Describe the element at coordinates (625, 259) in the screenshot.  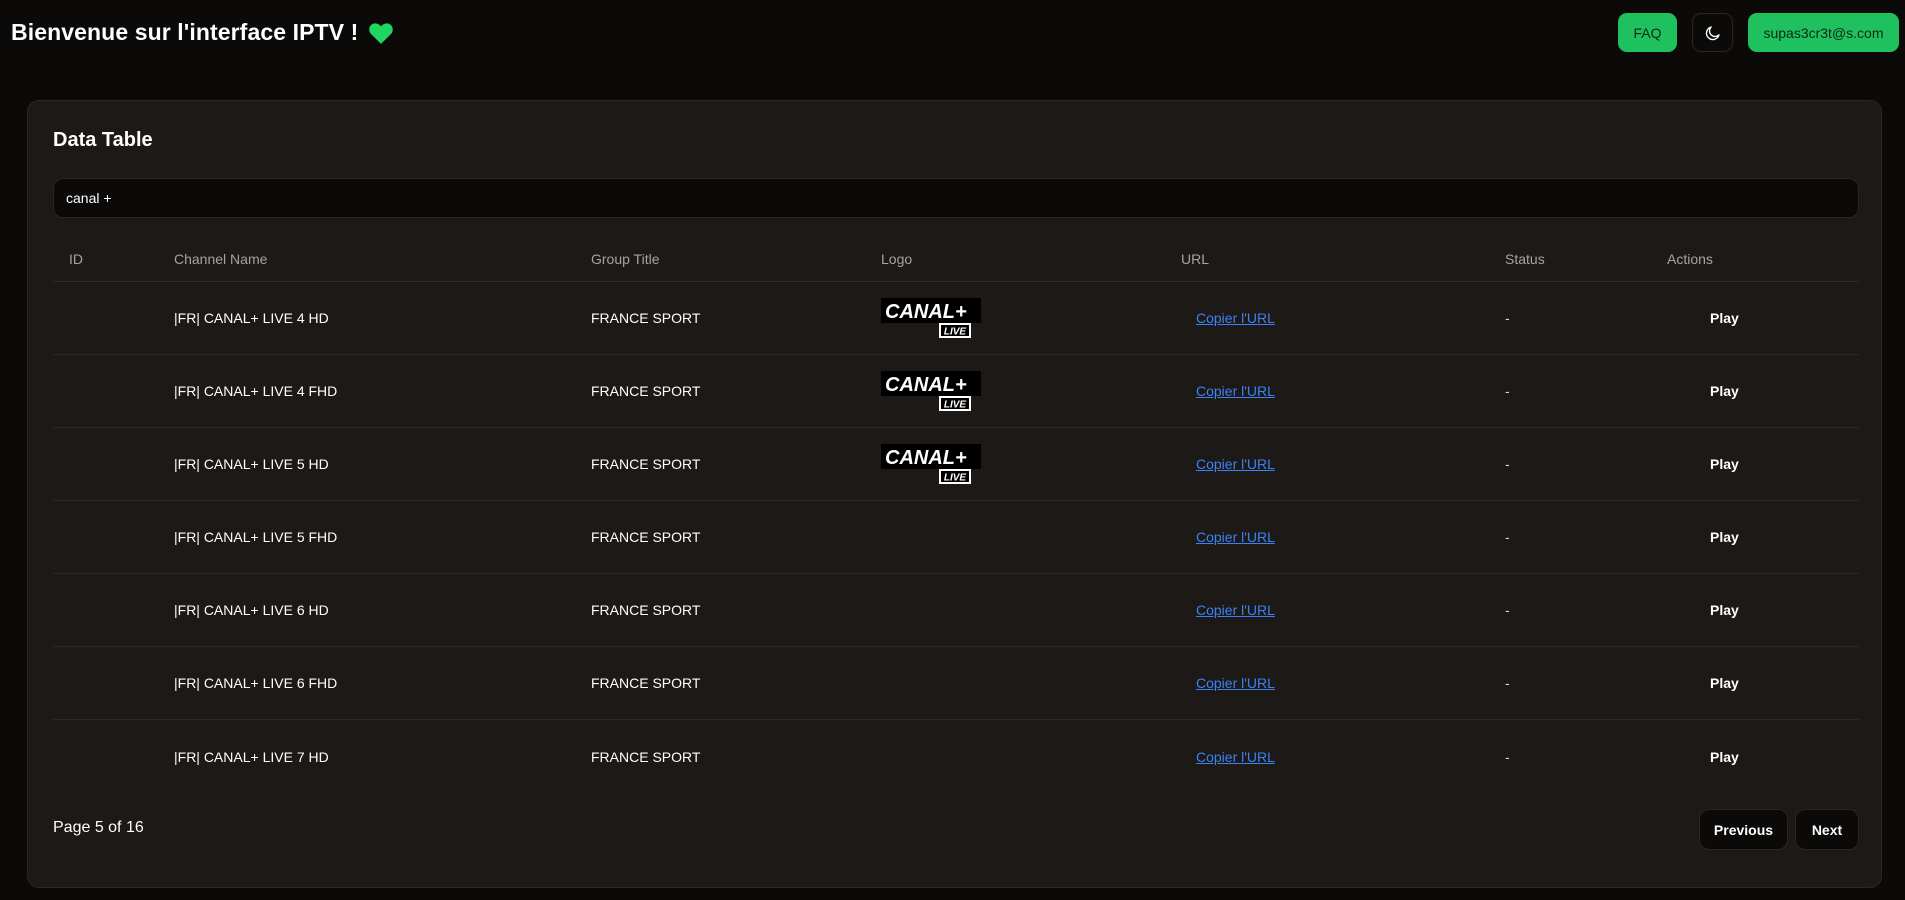
I see `column-header-group-title: Group Title` at that location.